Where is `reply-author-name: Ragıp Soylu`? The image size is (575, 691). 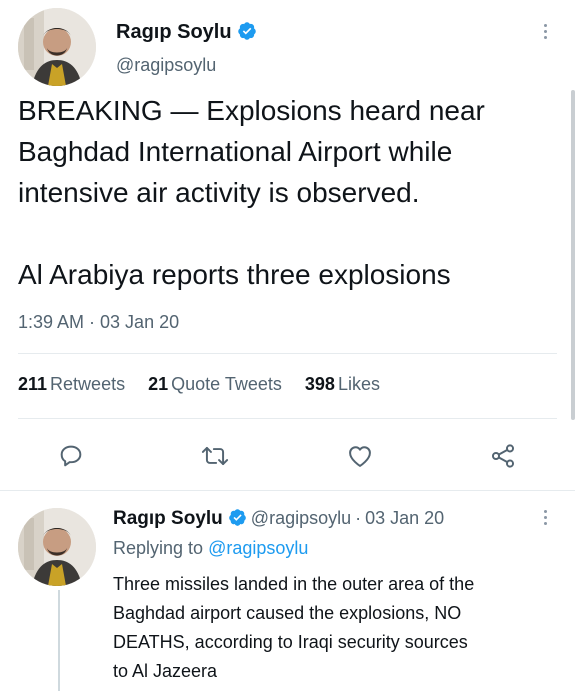
reply-author-name: Ragıp Soylu is located at coordinates (168, 518).